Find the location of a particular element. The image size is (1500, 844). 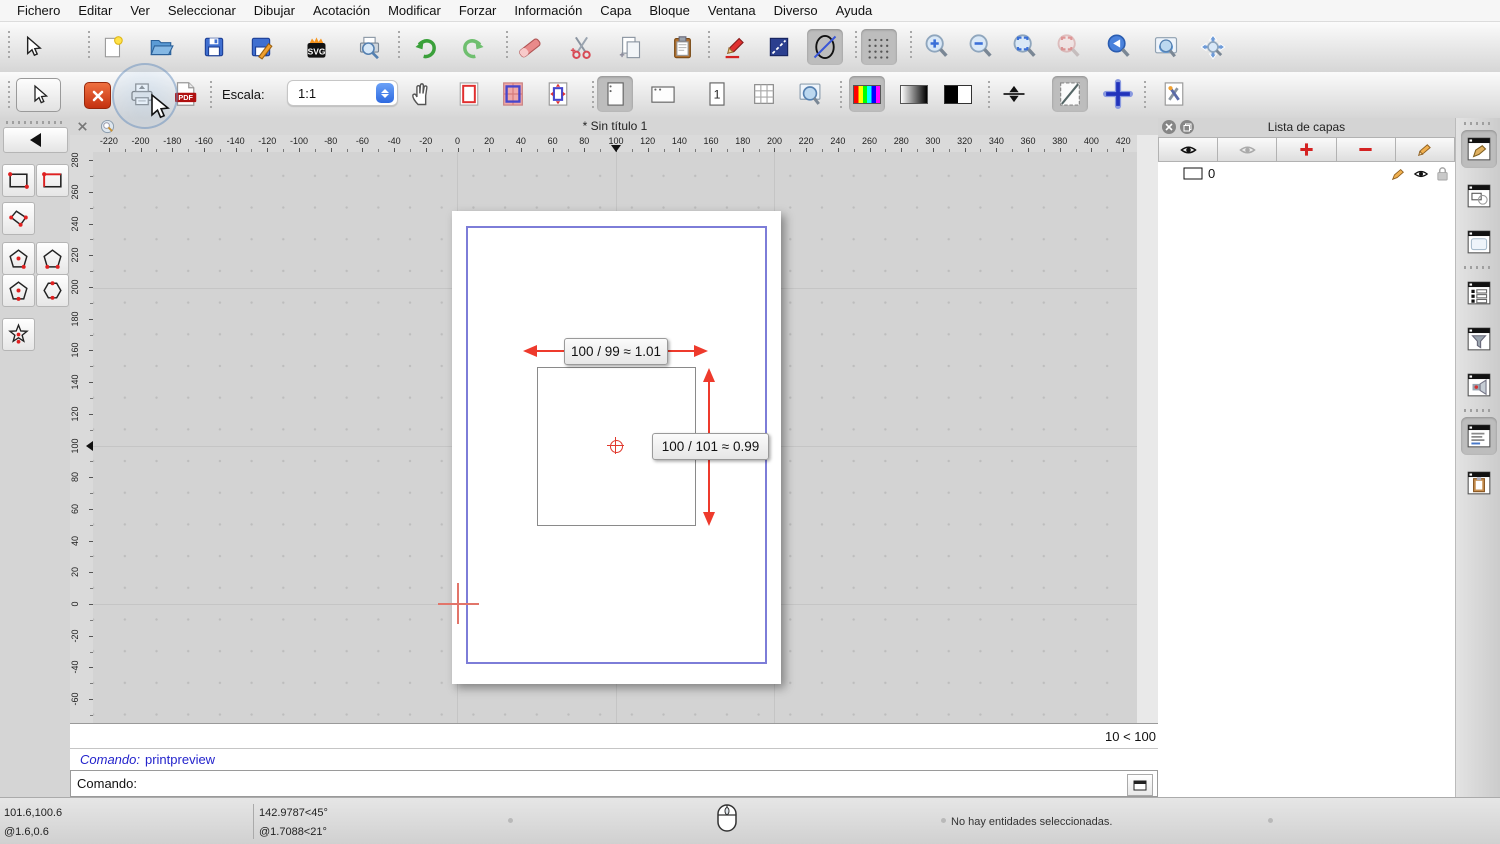

svg-export-button: SVG is located at coordinates (316, 47).